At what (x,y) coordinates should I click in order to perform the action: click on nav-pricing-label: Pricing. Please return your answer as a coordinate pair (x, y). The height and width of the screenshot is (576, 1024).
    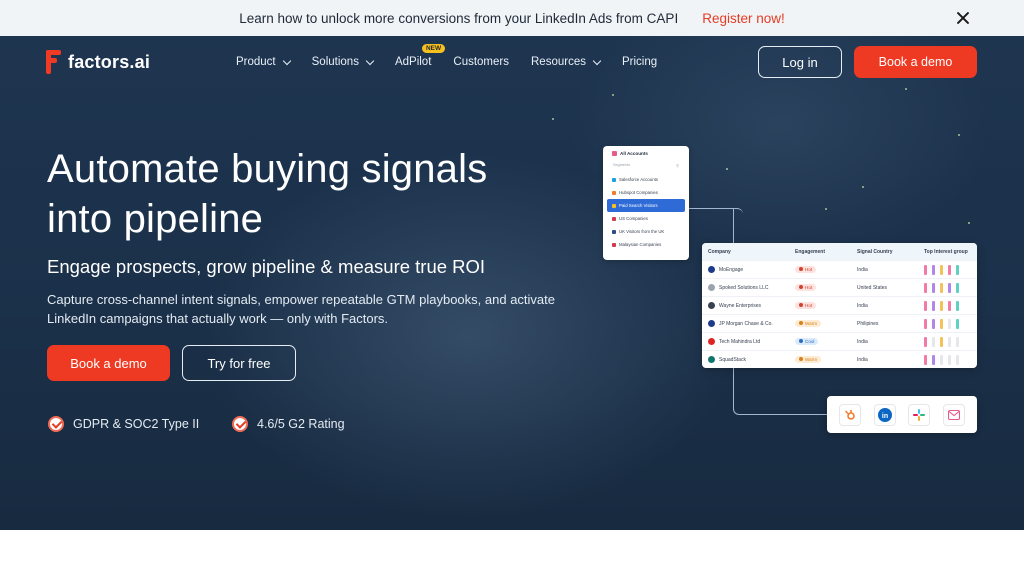
    Looking at the image, I should click on (639, 62).